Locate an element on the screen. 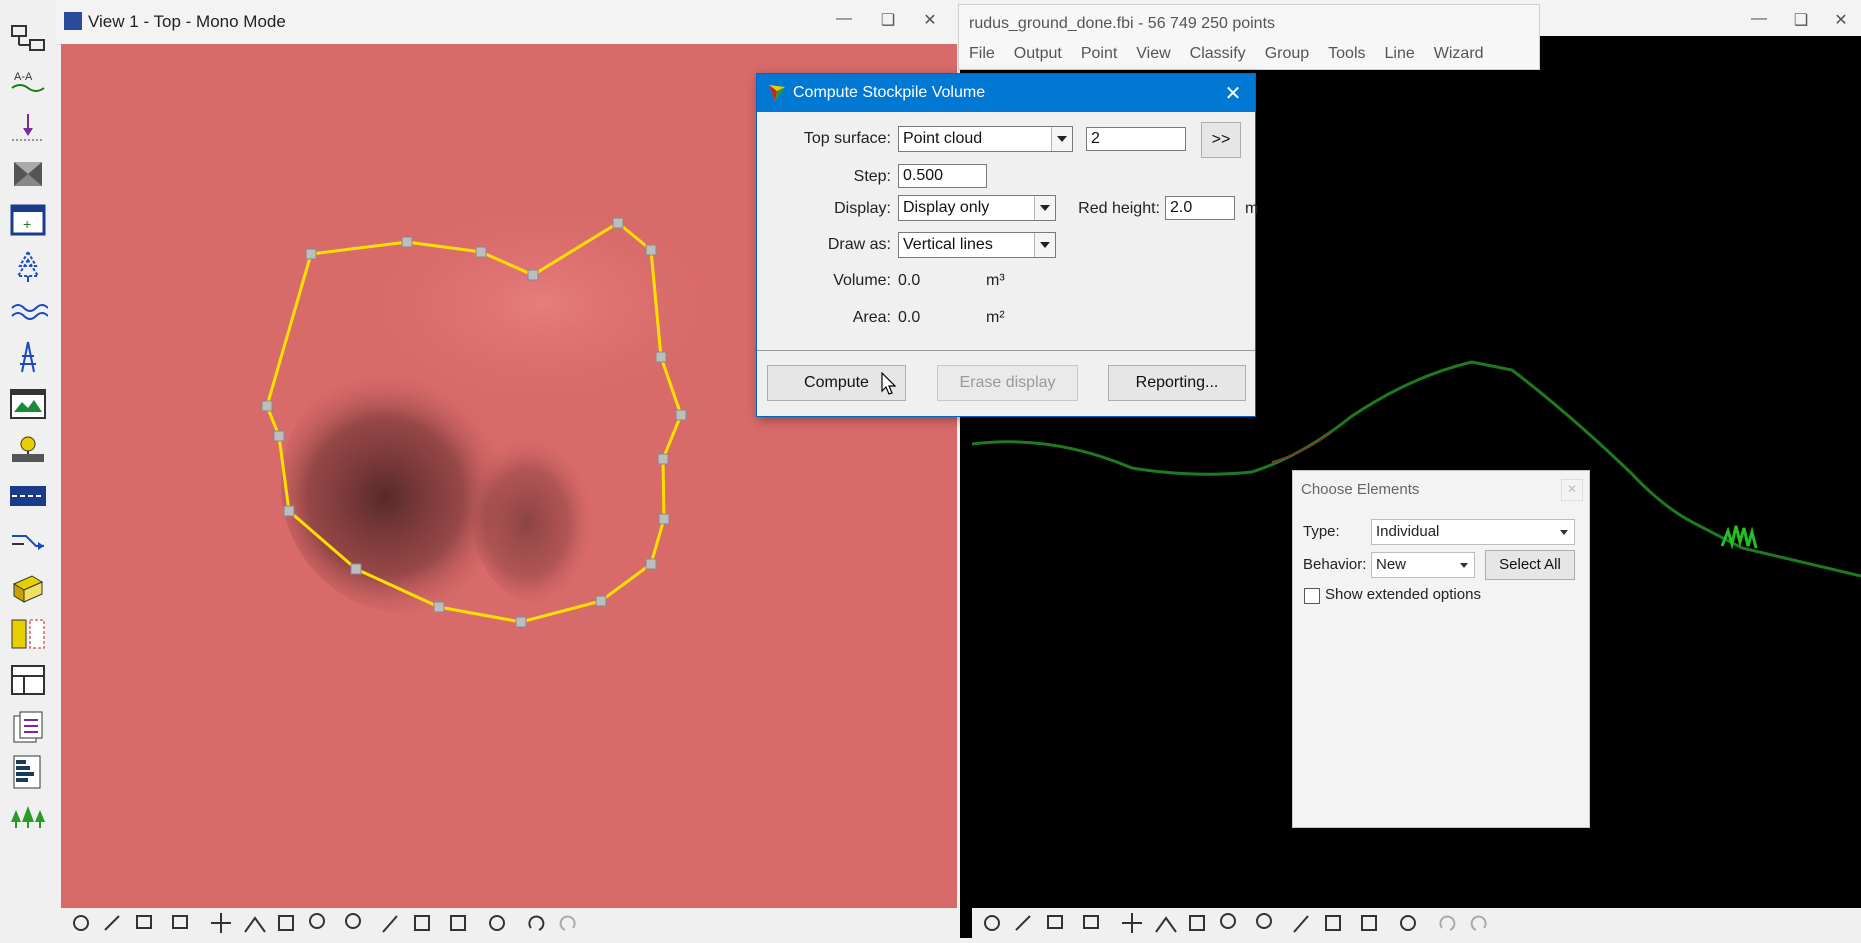 This screenshot has height=943, width=1861. behavior-select: New is located at coordinates (1423, 565).